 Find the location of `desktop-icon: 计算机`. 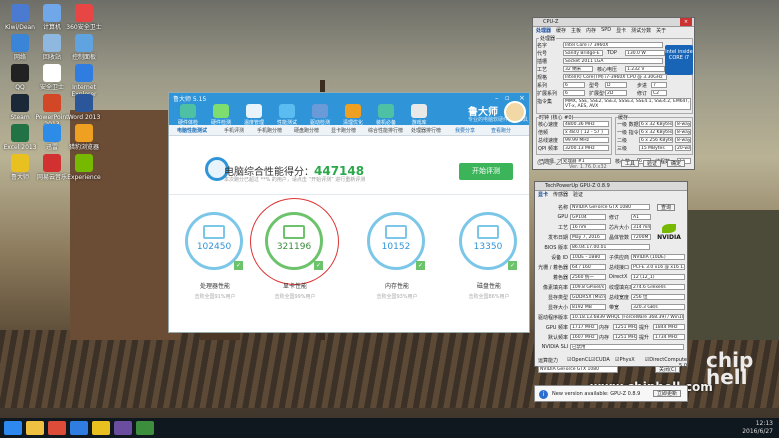

desktop-icon: 计算机 is located at coordinates (52, 17).